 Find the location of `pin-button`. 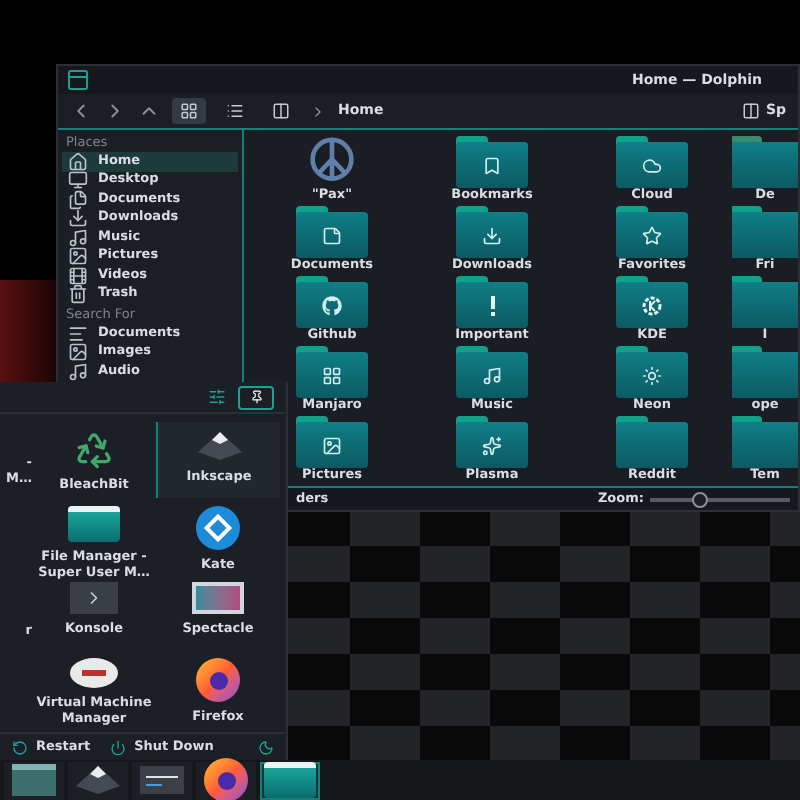

pin-button is located at coordinates (256, 397).